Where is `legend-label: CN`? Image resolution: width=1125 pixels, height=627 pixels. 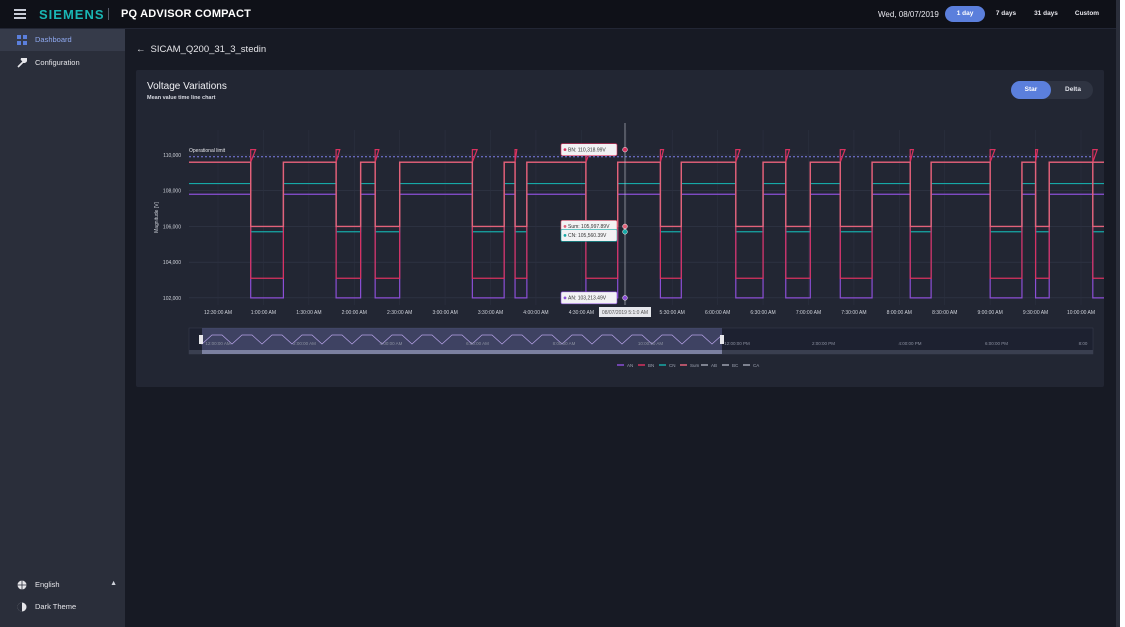
legend-label: CN is located at coordinates (672, 365).